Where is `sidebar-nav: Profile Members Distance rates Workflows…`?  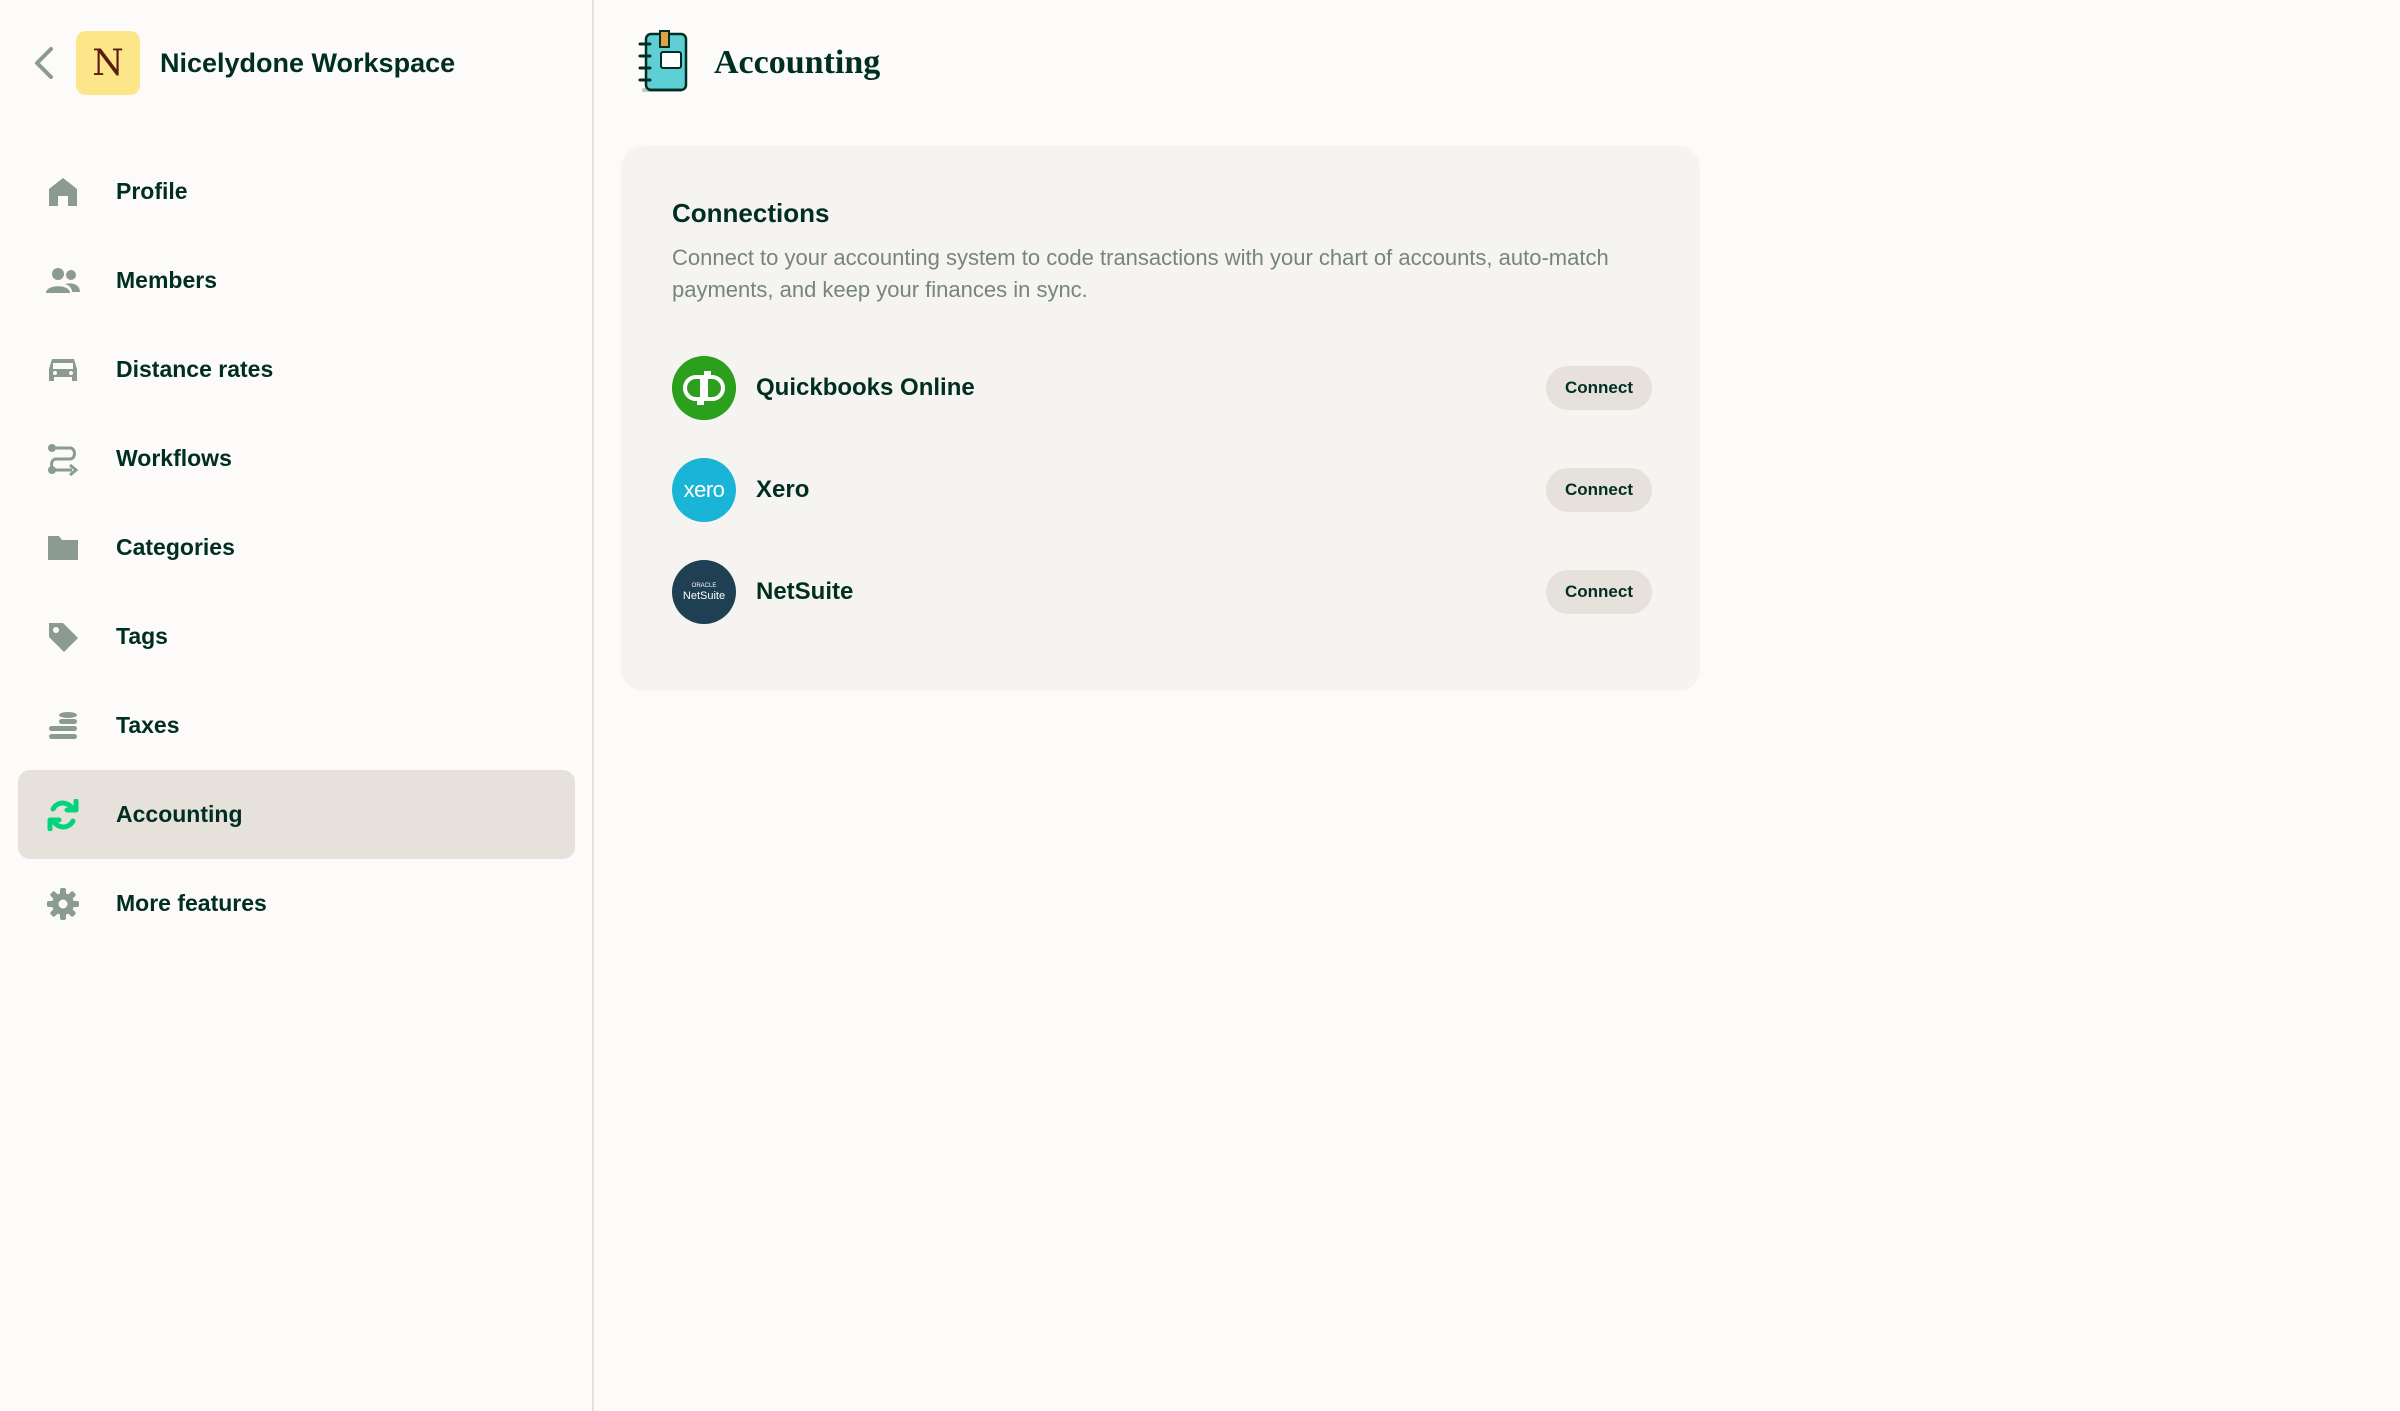 sidebar-nav: Profile Members Distance rates Workflows… is located at coordinates (296, 547).